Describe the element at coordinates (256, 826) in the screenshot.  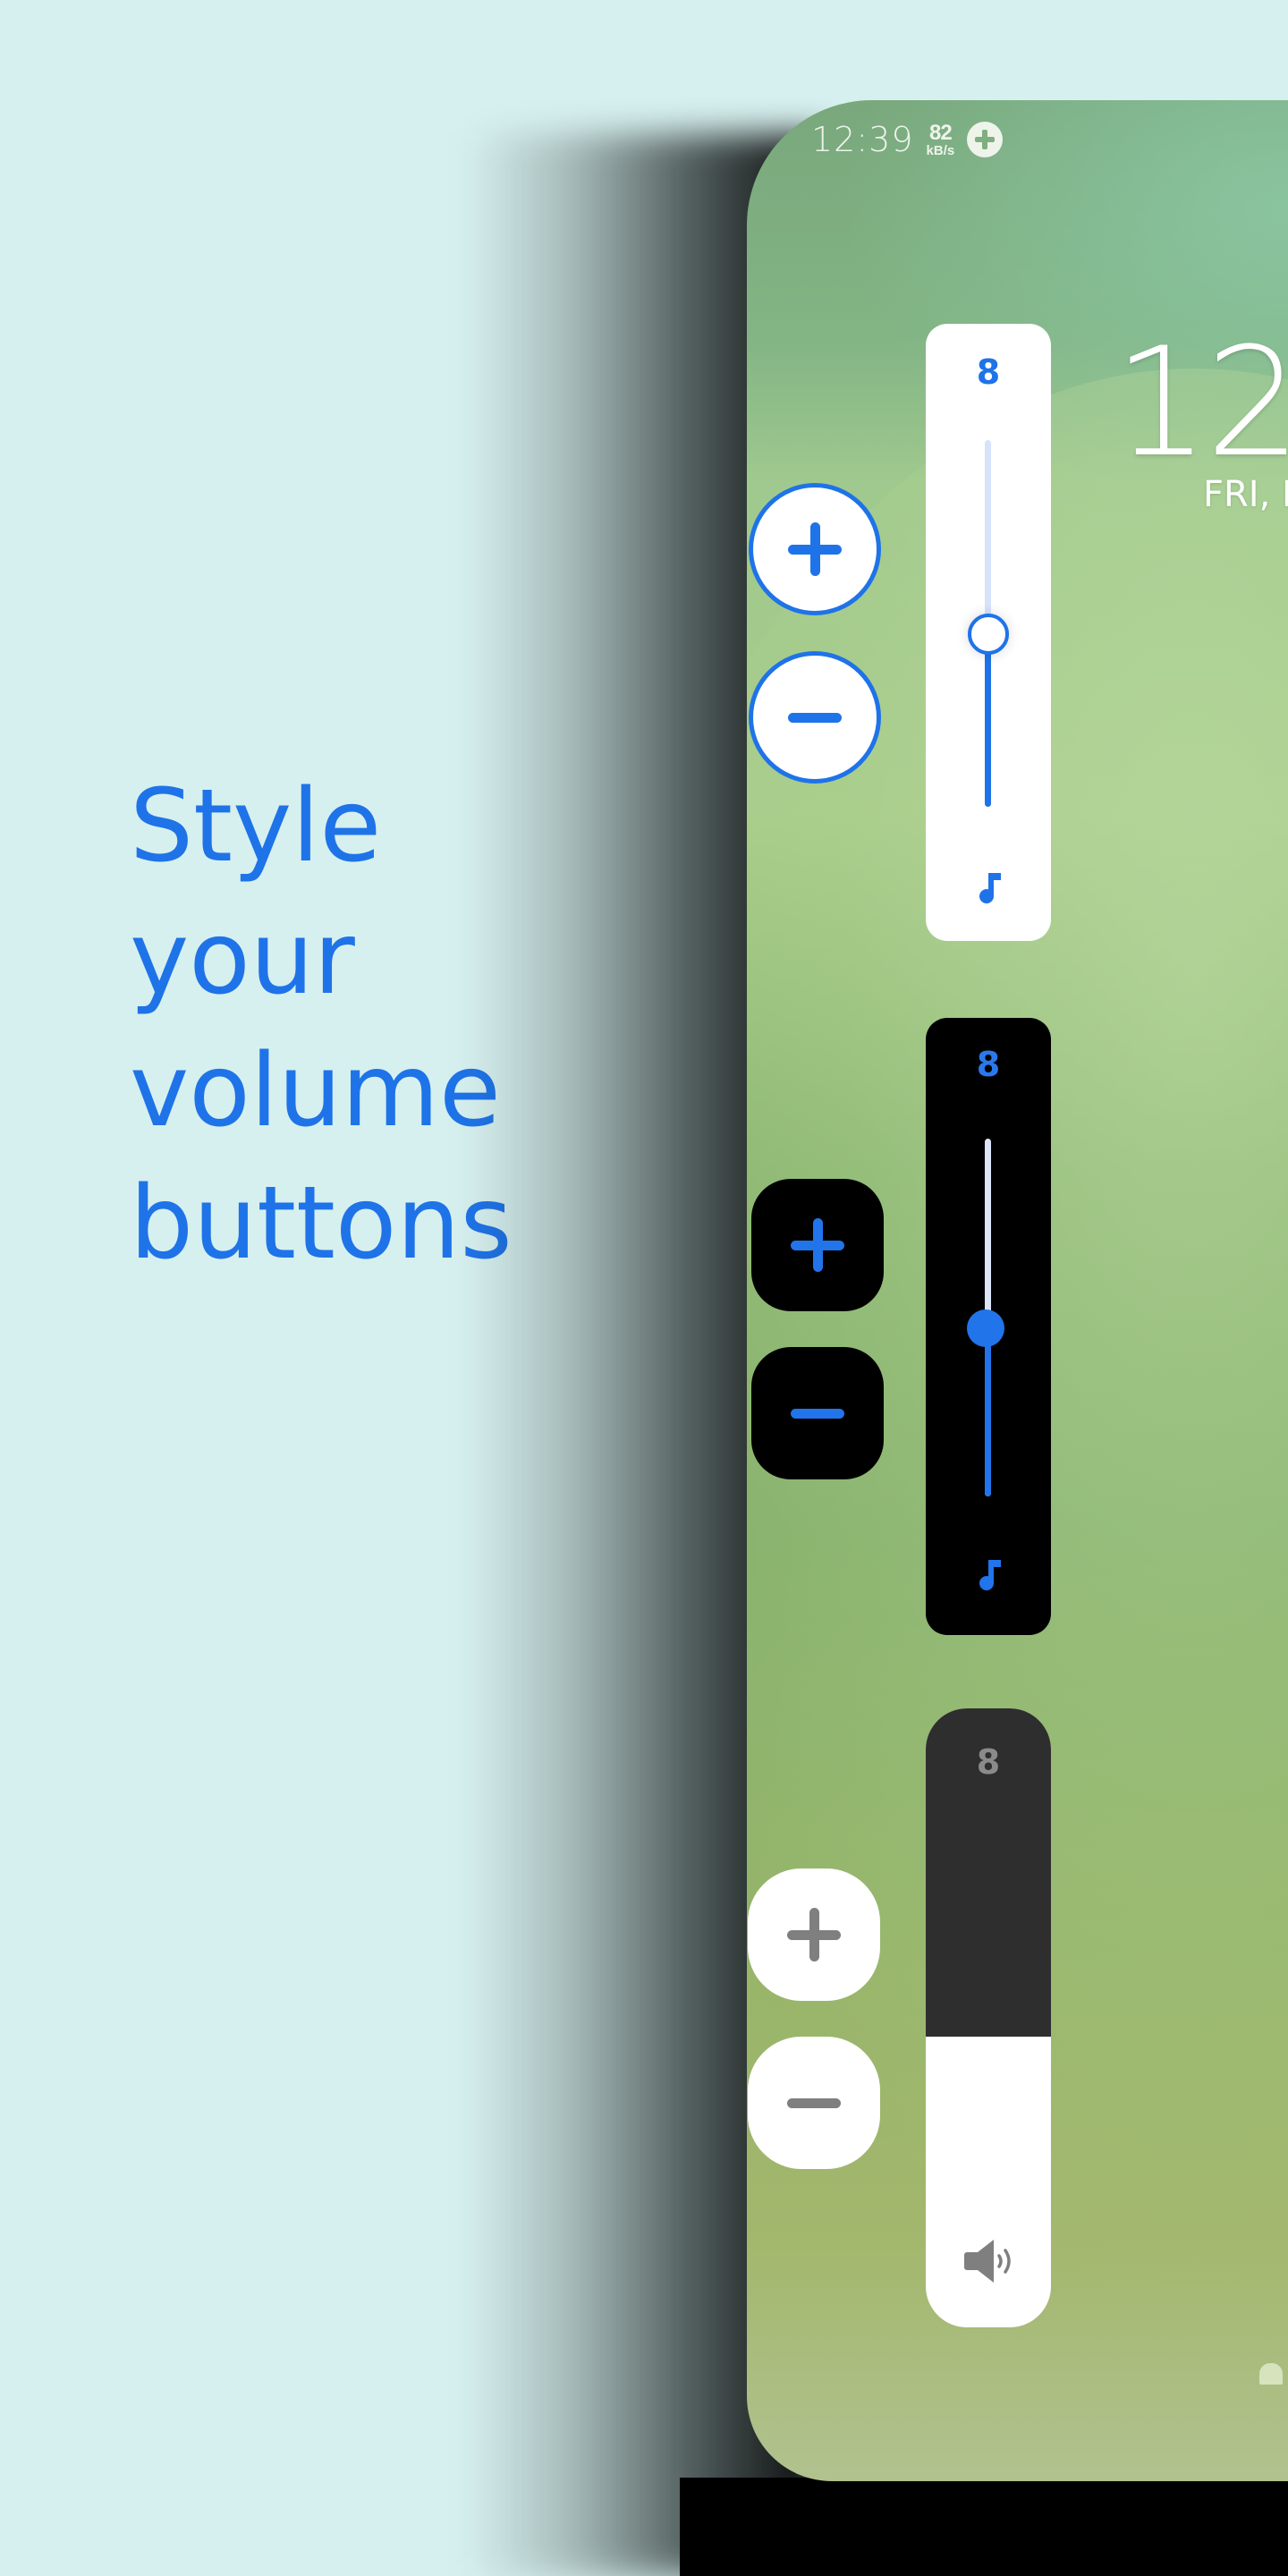
I see `headline-line: Style` at that location.